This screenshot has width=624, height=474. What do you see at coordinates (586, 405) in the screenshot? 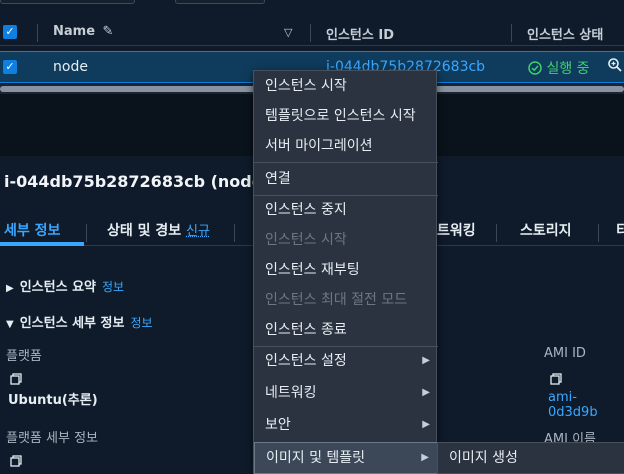
I see `ami-id-link: ami-0d3d9b` at bounding box center [586, 405].